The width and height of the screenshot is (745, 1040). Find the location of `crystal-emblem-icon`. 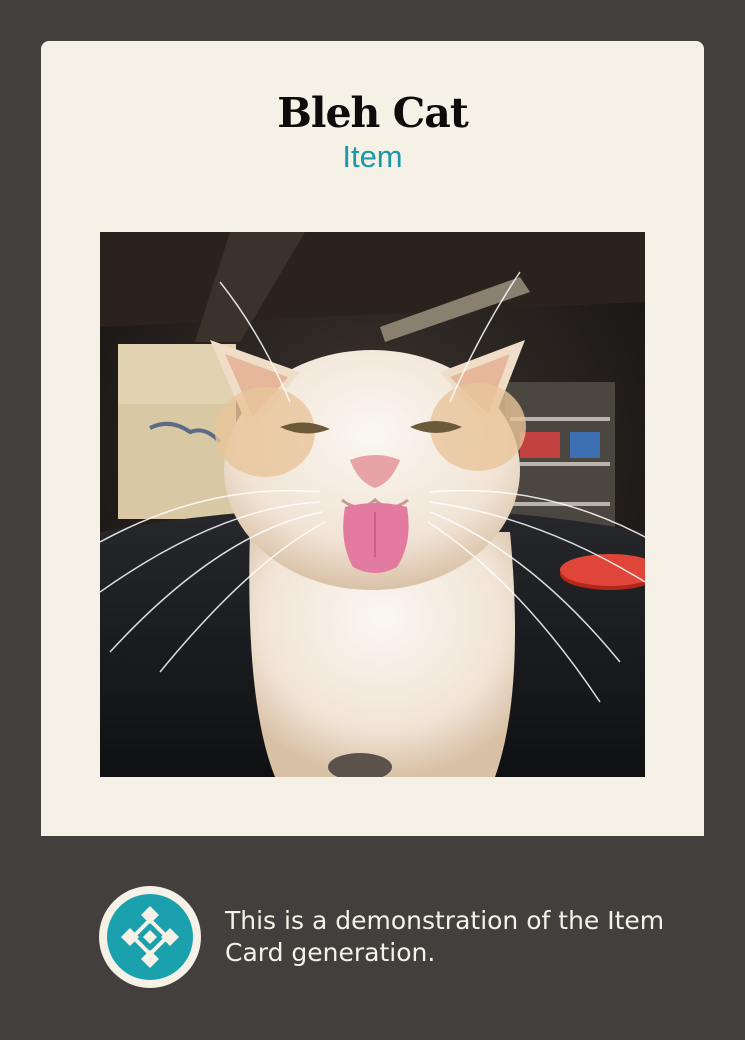

crystal-emblem-icon is located at coordinates (150, 937).